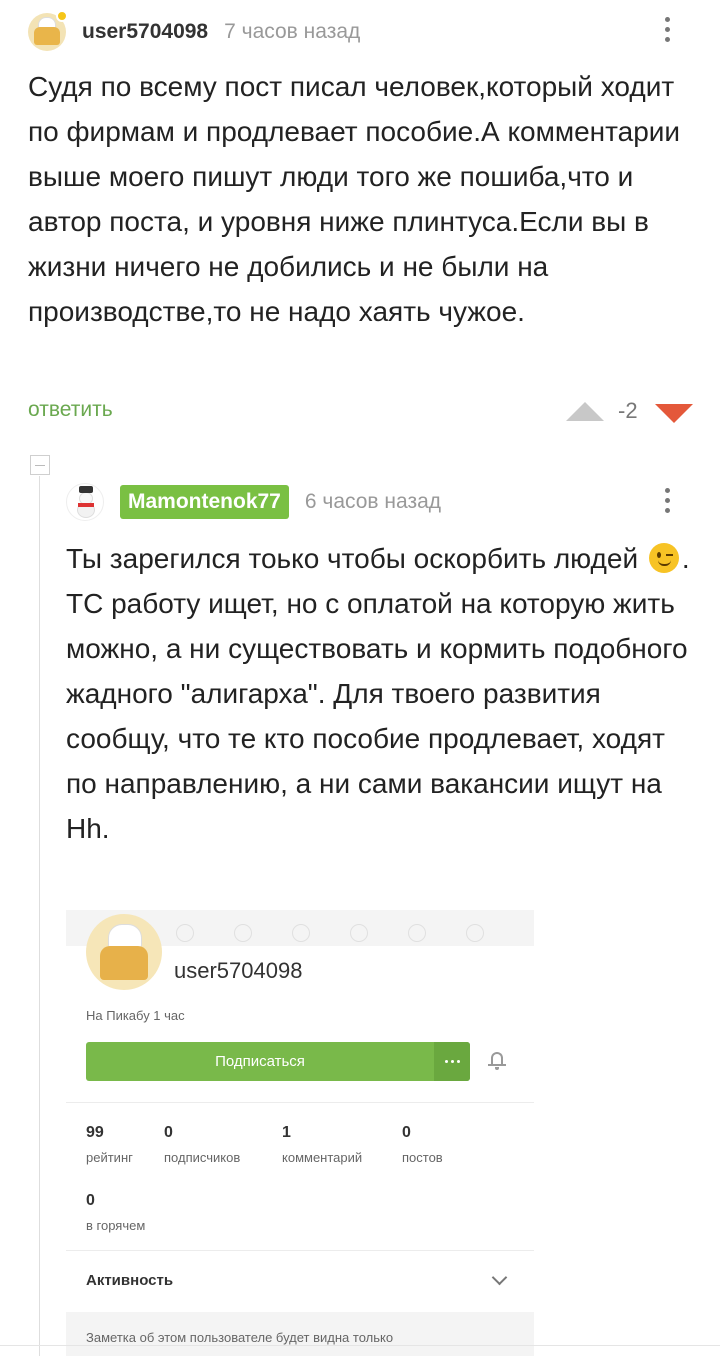 The height and width of the screenshot is (1356, 720). Describe the element at coordinates (130, 1280) in the screenshot. I see `activity-label: Активность` at that location.